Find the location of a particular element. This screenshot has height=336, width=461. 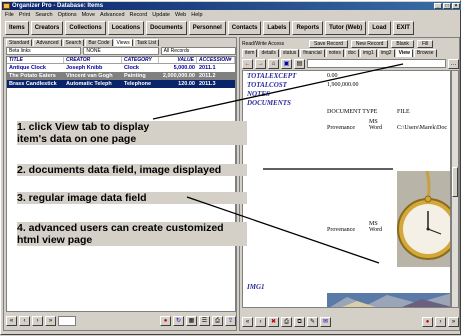

collections-button: Collections is located at coordinates (85, 28).